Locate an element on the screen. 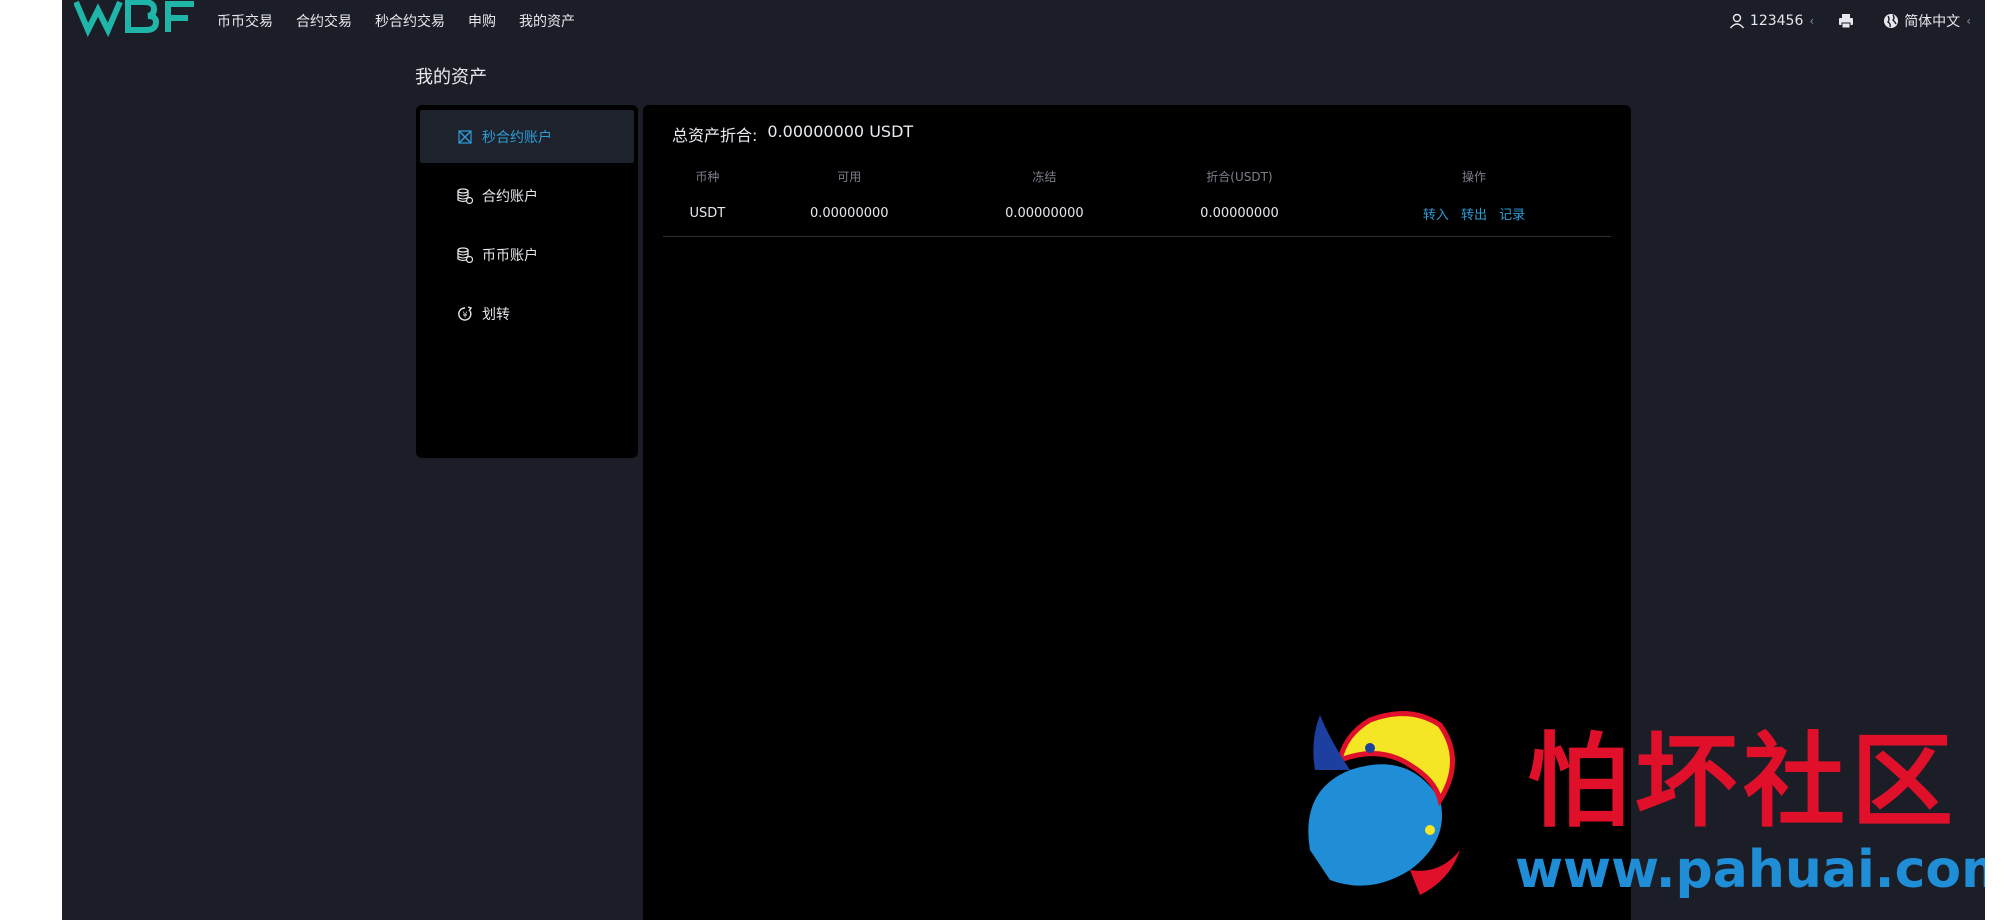  sidebar-item-label: 币币账户 is located at coordinates (510, 255).